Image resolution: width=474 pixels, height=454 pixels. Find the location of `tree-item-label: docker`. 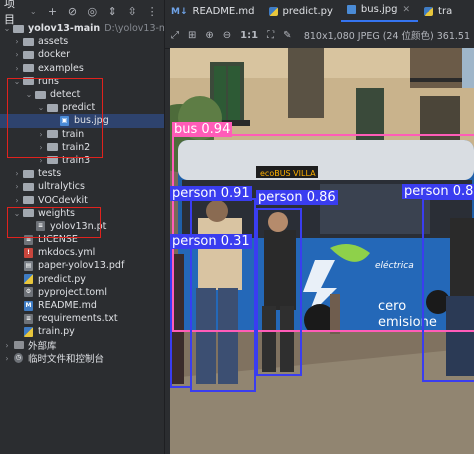

tree-item-label: docker is located at coordinates (54, 55).